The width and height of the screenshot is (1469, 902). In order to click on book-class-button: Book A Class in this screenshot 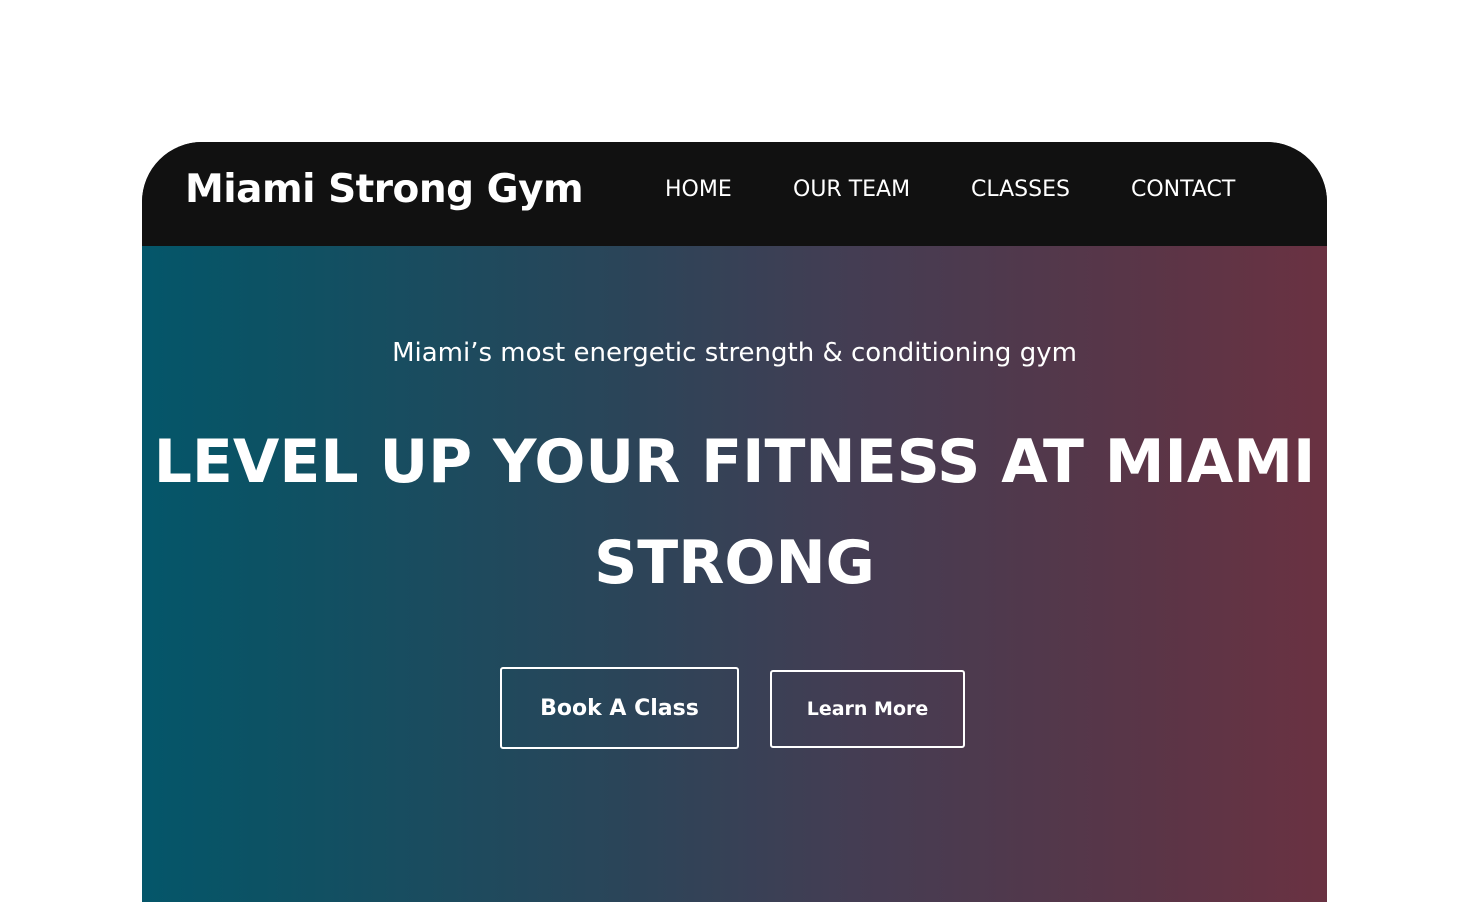, I will do `click(619, 708)`.